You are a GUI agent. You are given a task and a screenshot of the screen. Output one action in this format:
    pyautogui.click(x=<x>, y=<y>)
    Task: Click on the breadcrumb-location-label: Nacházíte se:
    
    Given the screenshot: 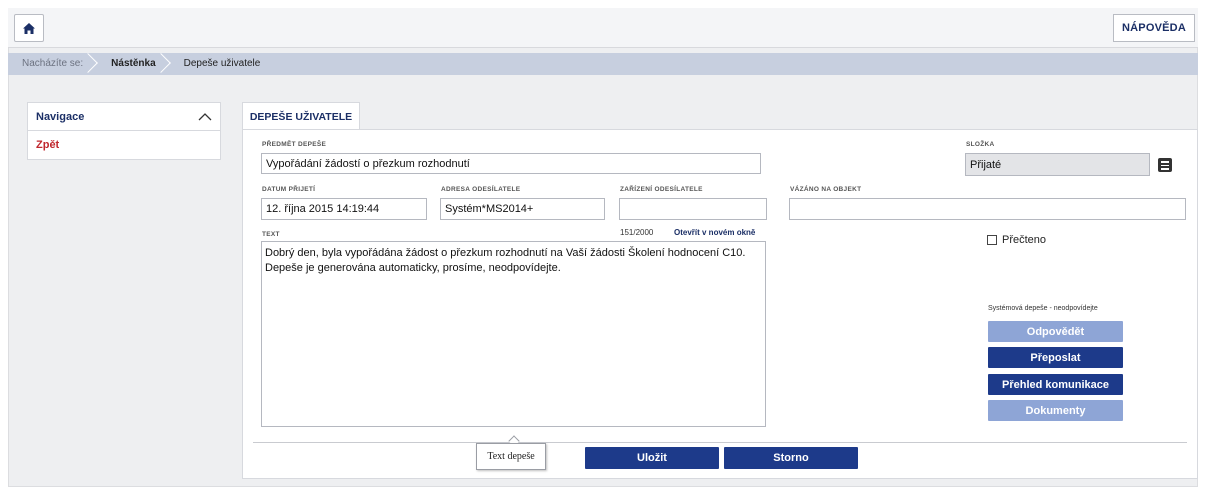 What is the action you would take?
    pyautogui.click(x=52, y=64)
    